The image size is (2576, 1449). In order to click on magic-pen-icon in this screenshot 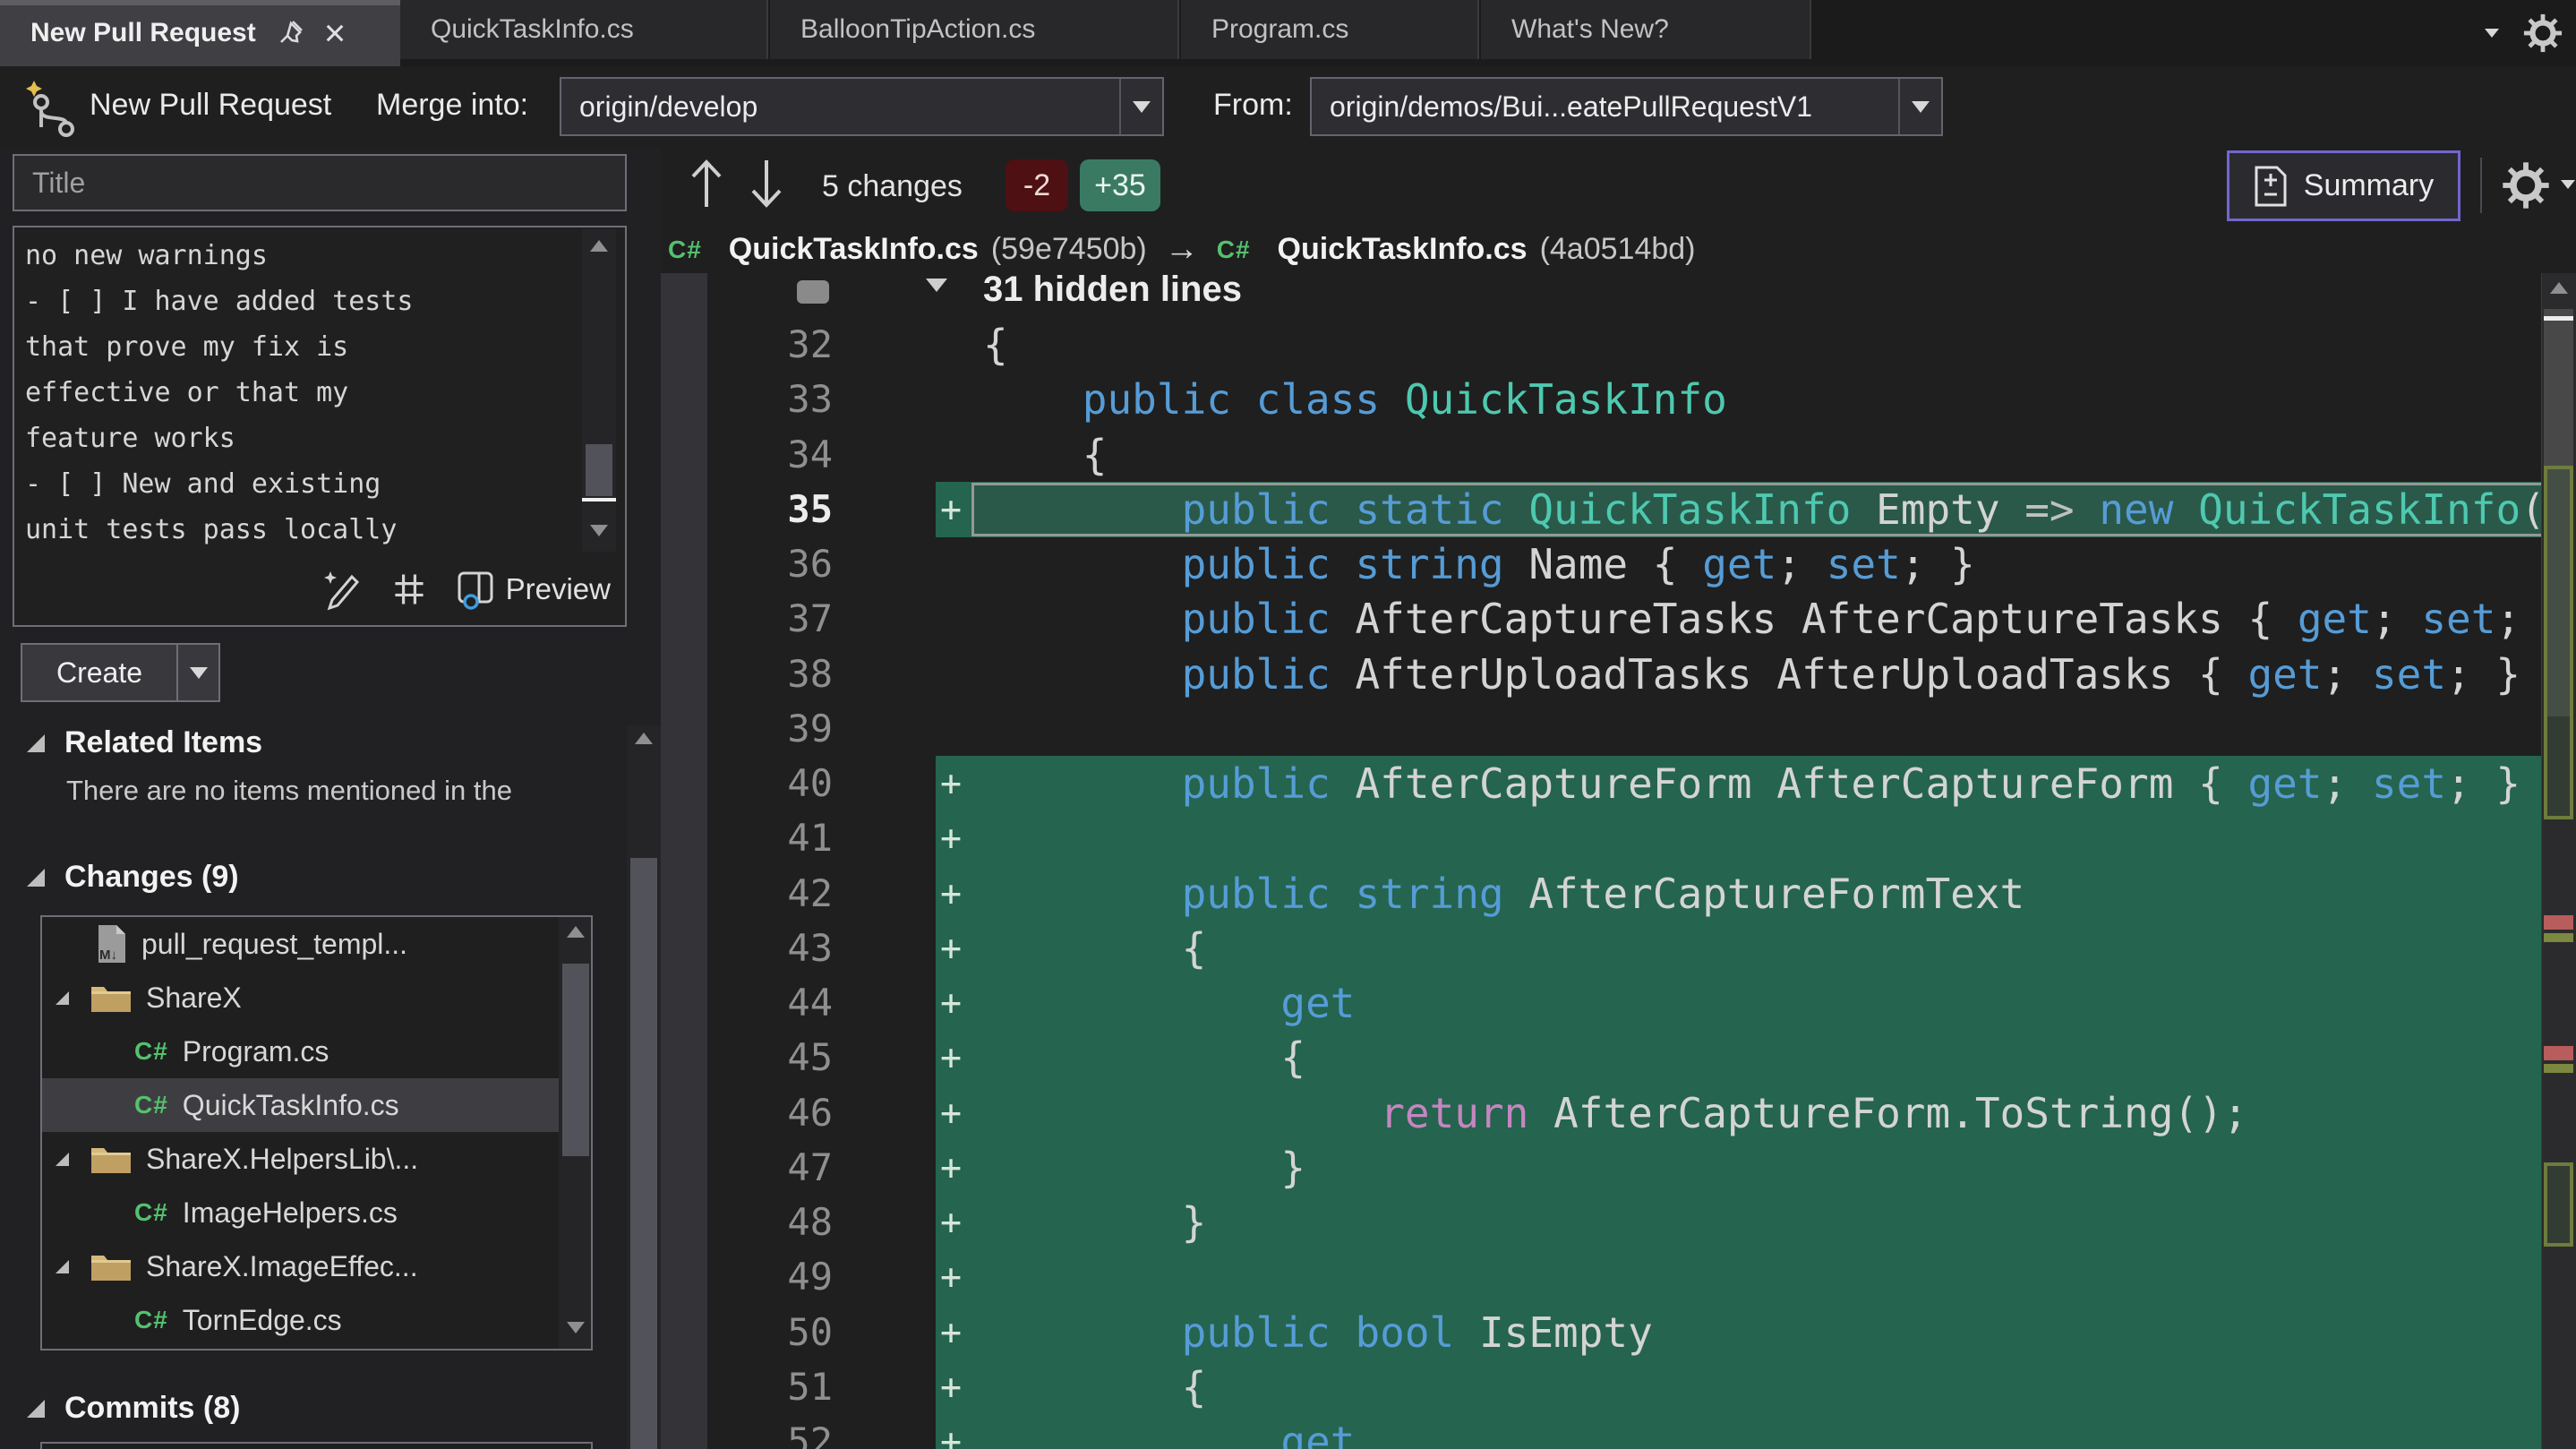, I will do `click(342, 589)`.